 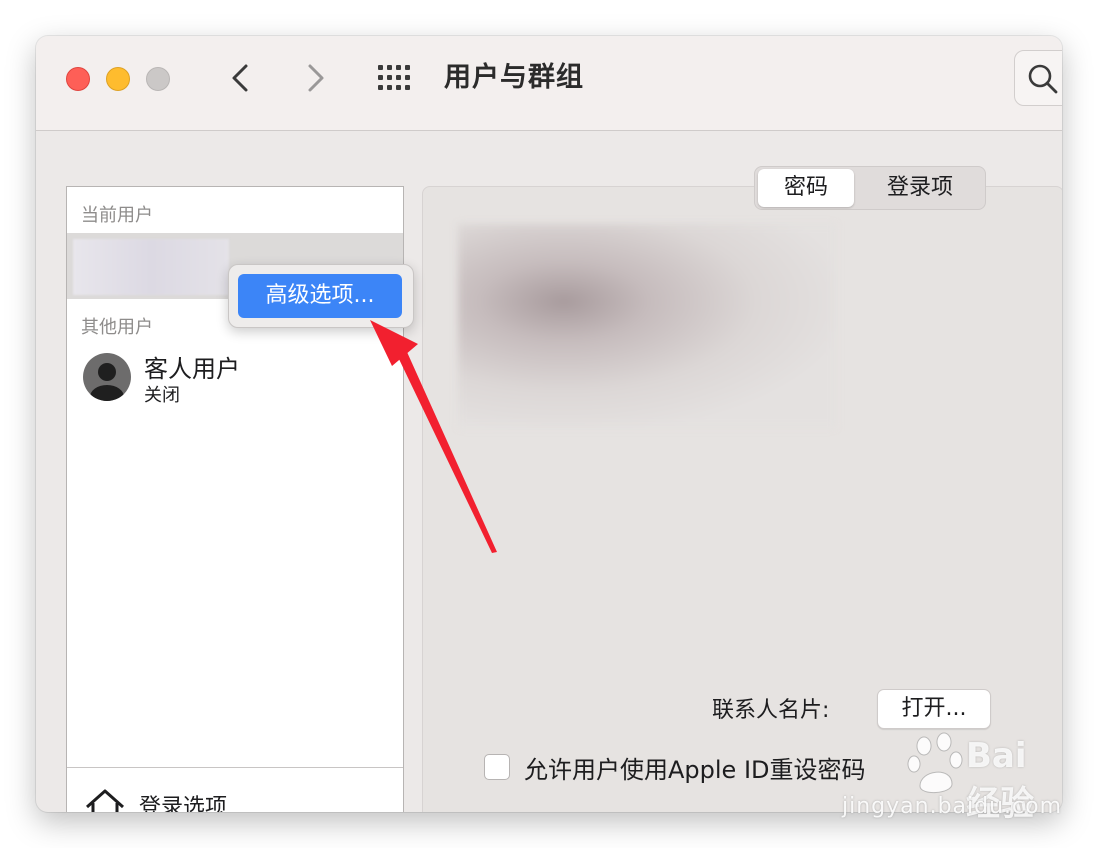 I want to click on baidu-jingyan-watermark: Bai 经验 jingyan.baidu.com, so click(x=943, y=776).